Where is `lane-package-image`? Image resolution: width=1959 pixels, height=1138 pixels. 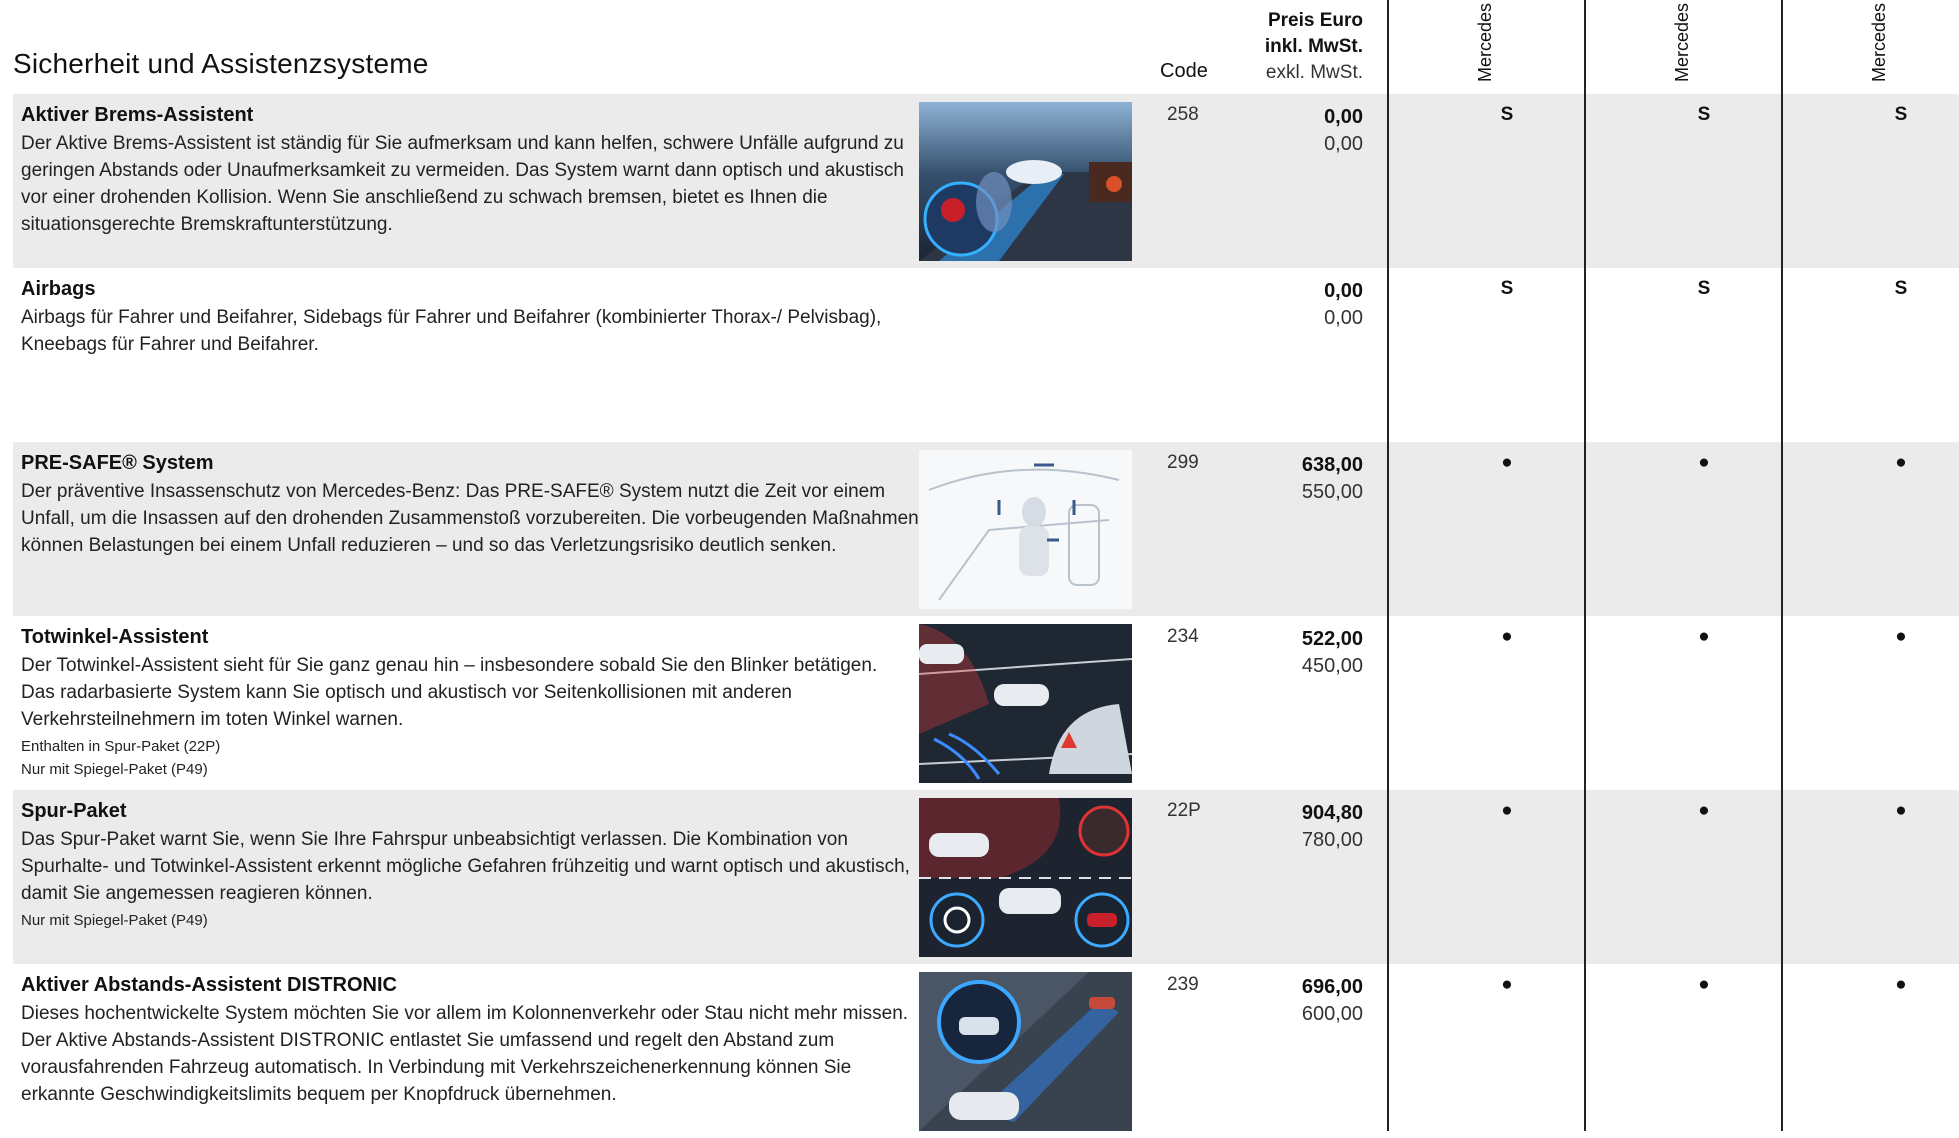
lane-package-image is located at coordinates (1025, 877).